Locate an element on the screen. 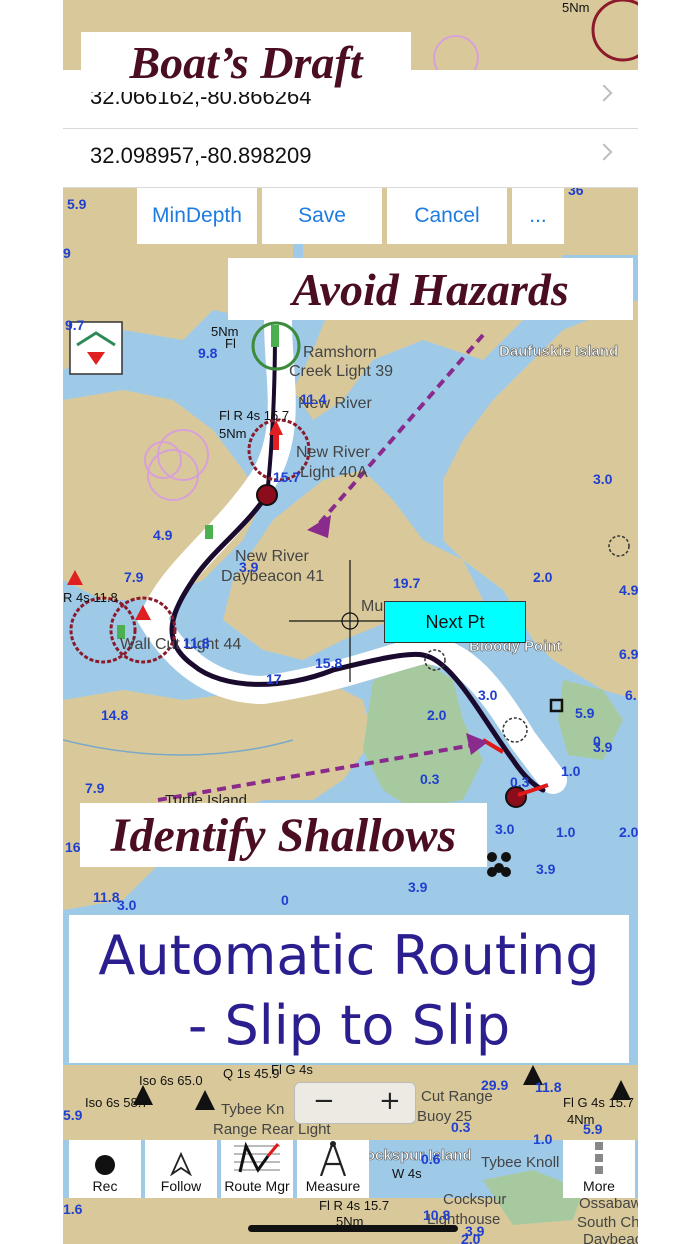 This screenshot has height=1244, width=700. next-point-label: Next Pt is located at coordinates (455, 622).